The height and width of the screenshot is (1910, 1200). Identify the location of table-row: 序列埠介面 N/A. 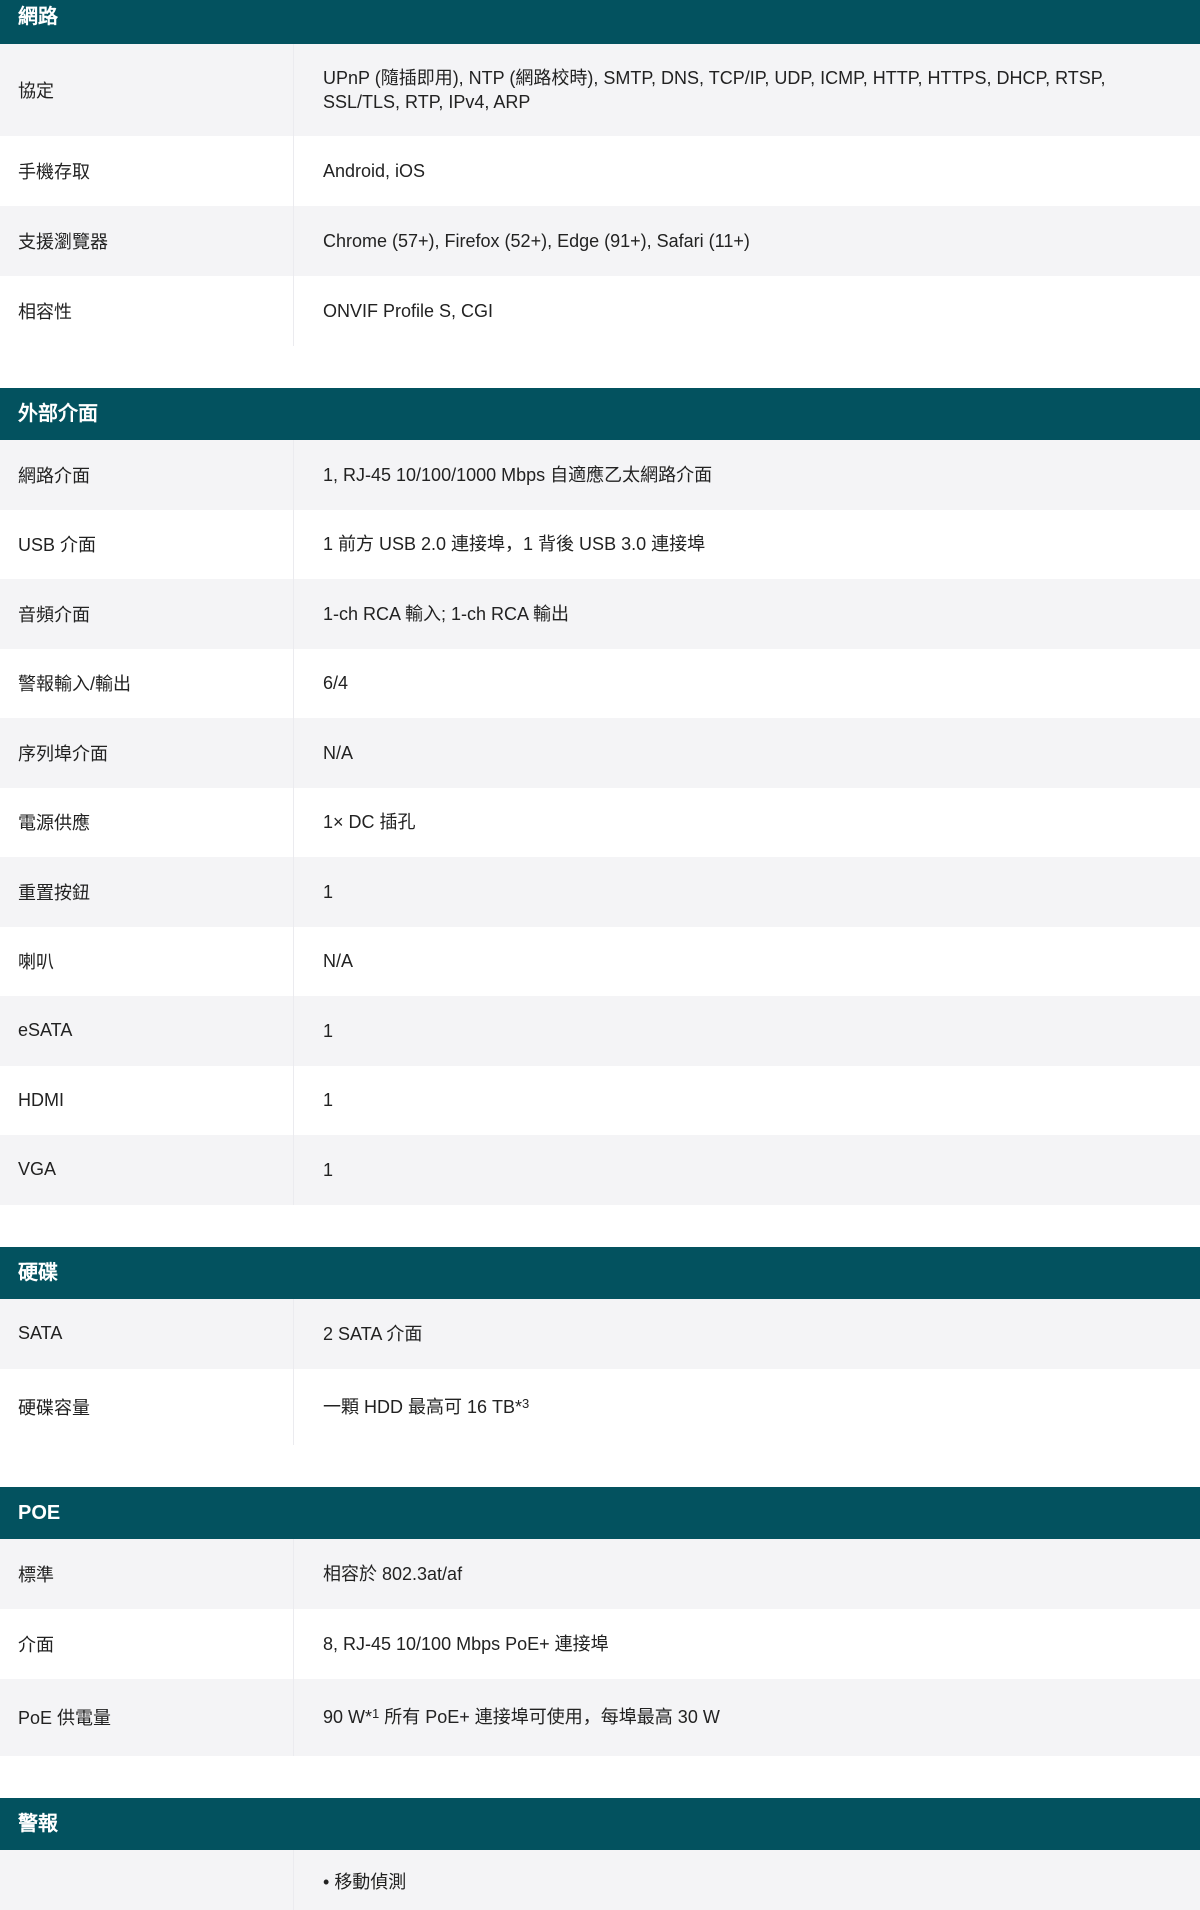
(600, 753).